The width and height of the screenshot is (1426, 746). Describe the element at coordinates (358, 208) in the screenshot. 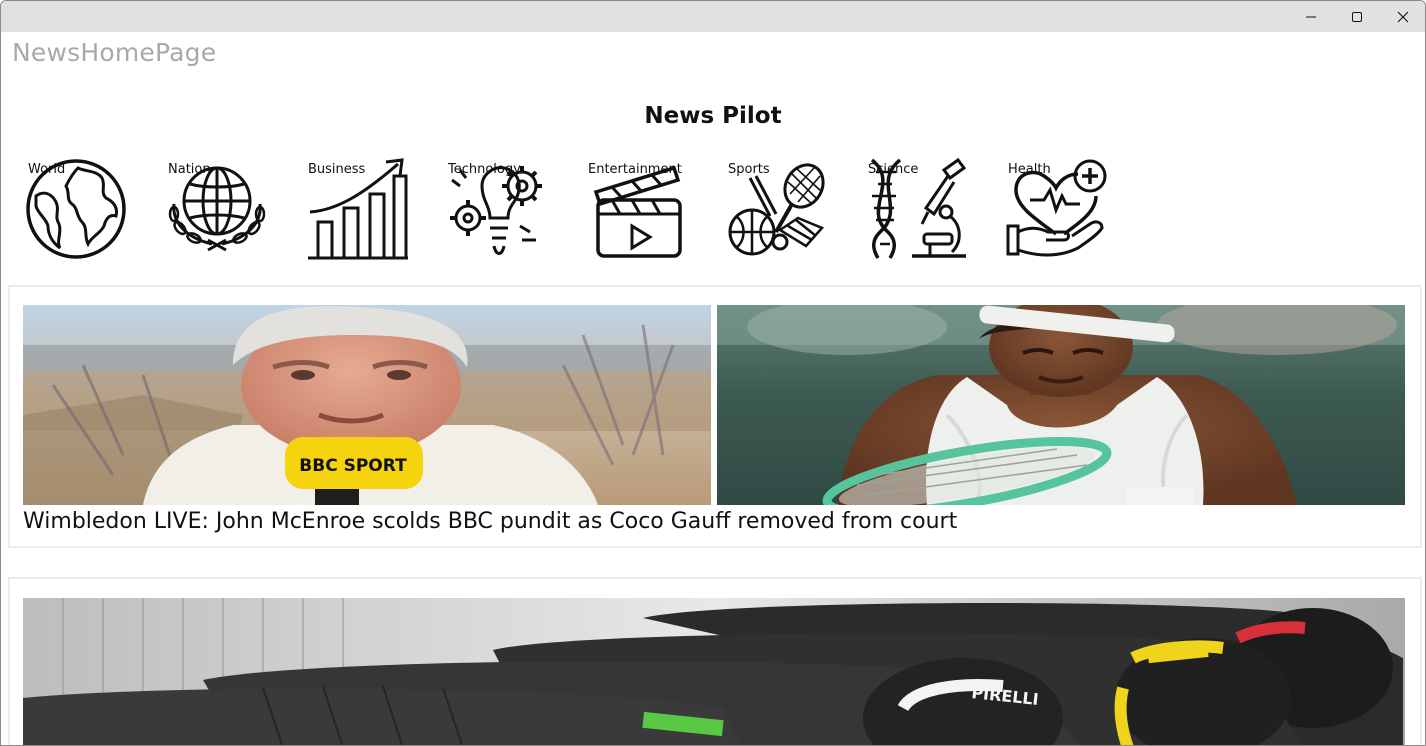

I see `category-business: Business` at that location.